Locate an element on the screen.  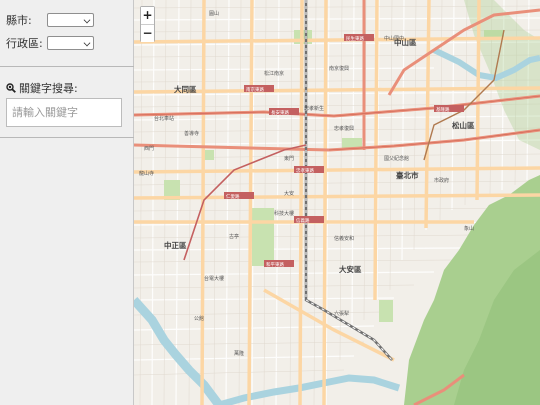
svg-text: 中山國中 is located at coordinates (394, 38).